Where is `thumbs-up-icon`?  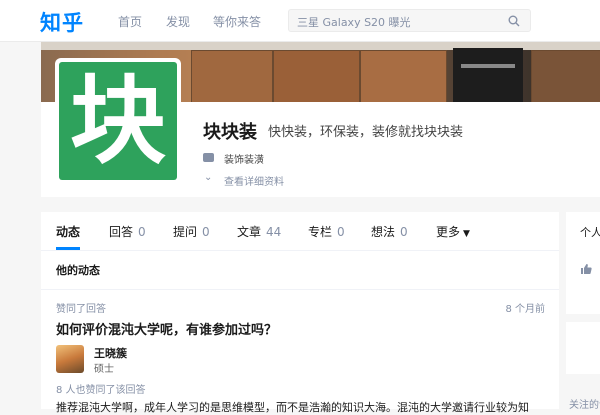 thumbs-up-icon is located at coordinates (586, 269).